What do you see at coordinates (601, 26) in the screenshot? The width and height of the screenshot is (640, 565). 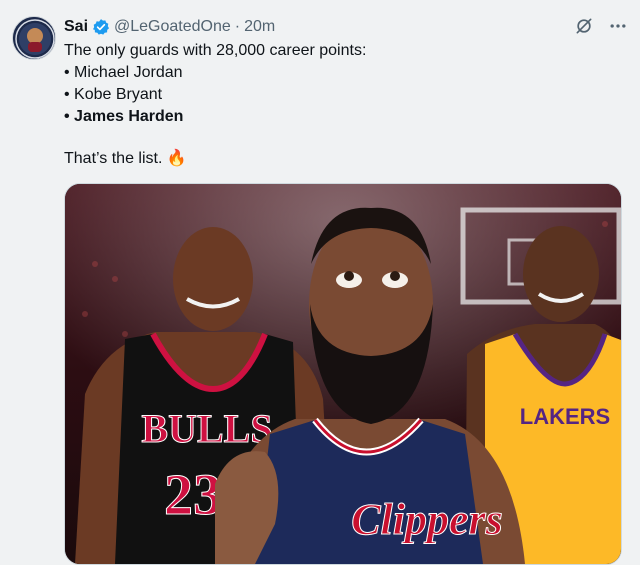 I see `tweet-actions` at bounding box center [601, 26].